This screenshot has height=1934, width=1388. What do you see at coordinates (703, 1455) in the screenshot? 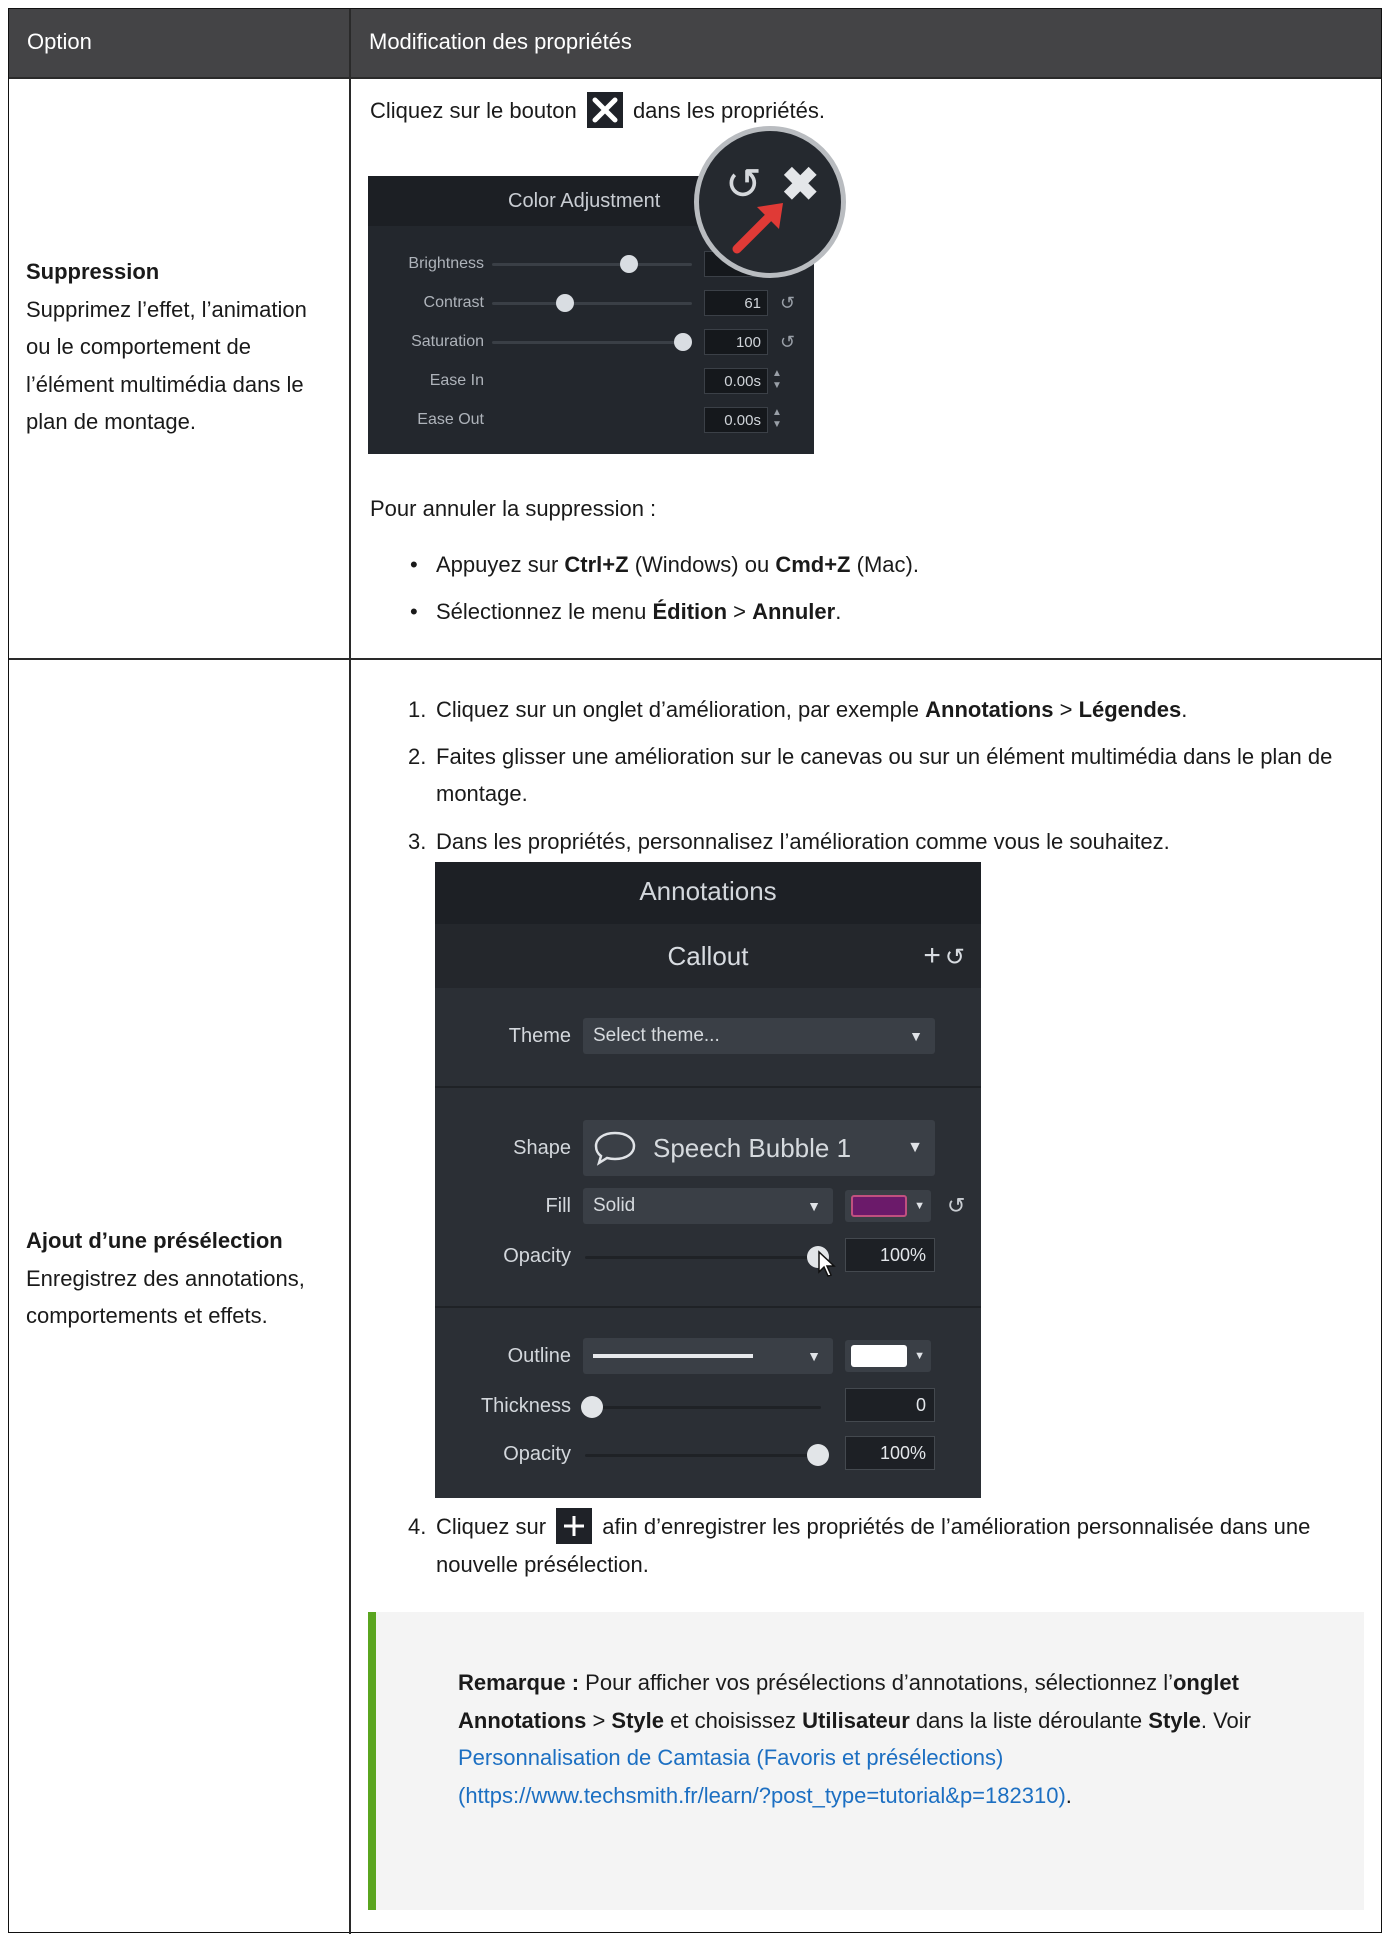
I see `outline-opacity-slider` at bounding box center [703, 1455].